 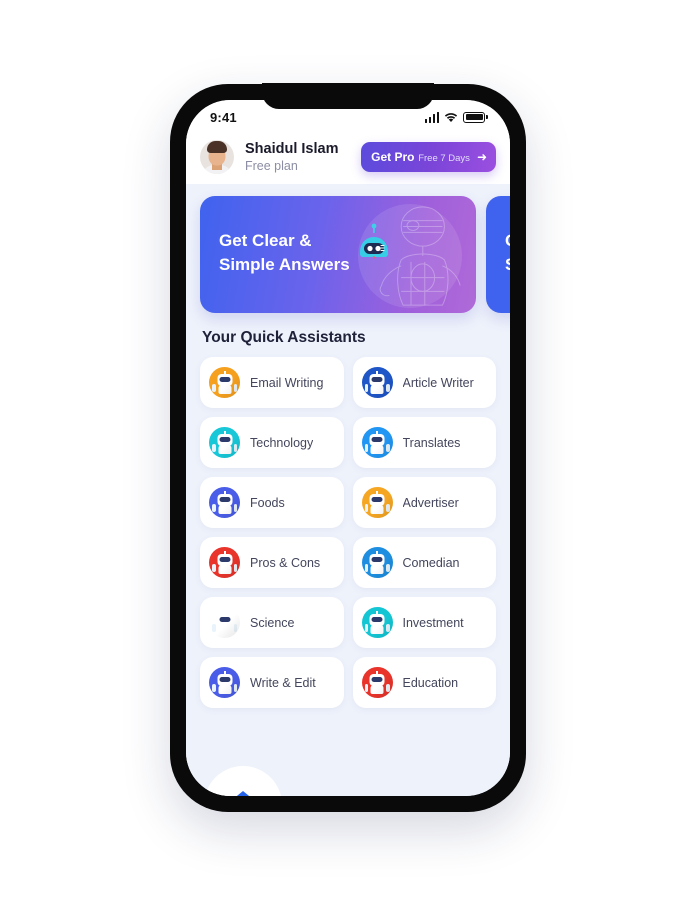 What do you see at coordinates (430, 502) in the screenshot?
I see `assistant-label: Advertiser` at bounding box center [430, 502].